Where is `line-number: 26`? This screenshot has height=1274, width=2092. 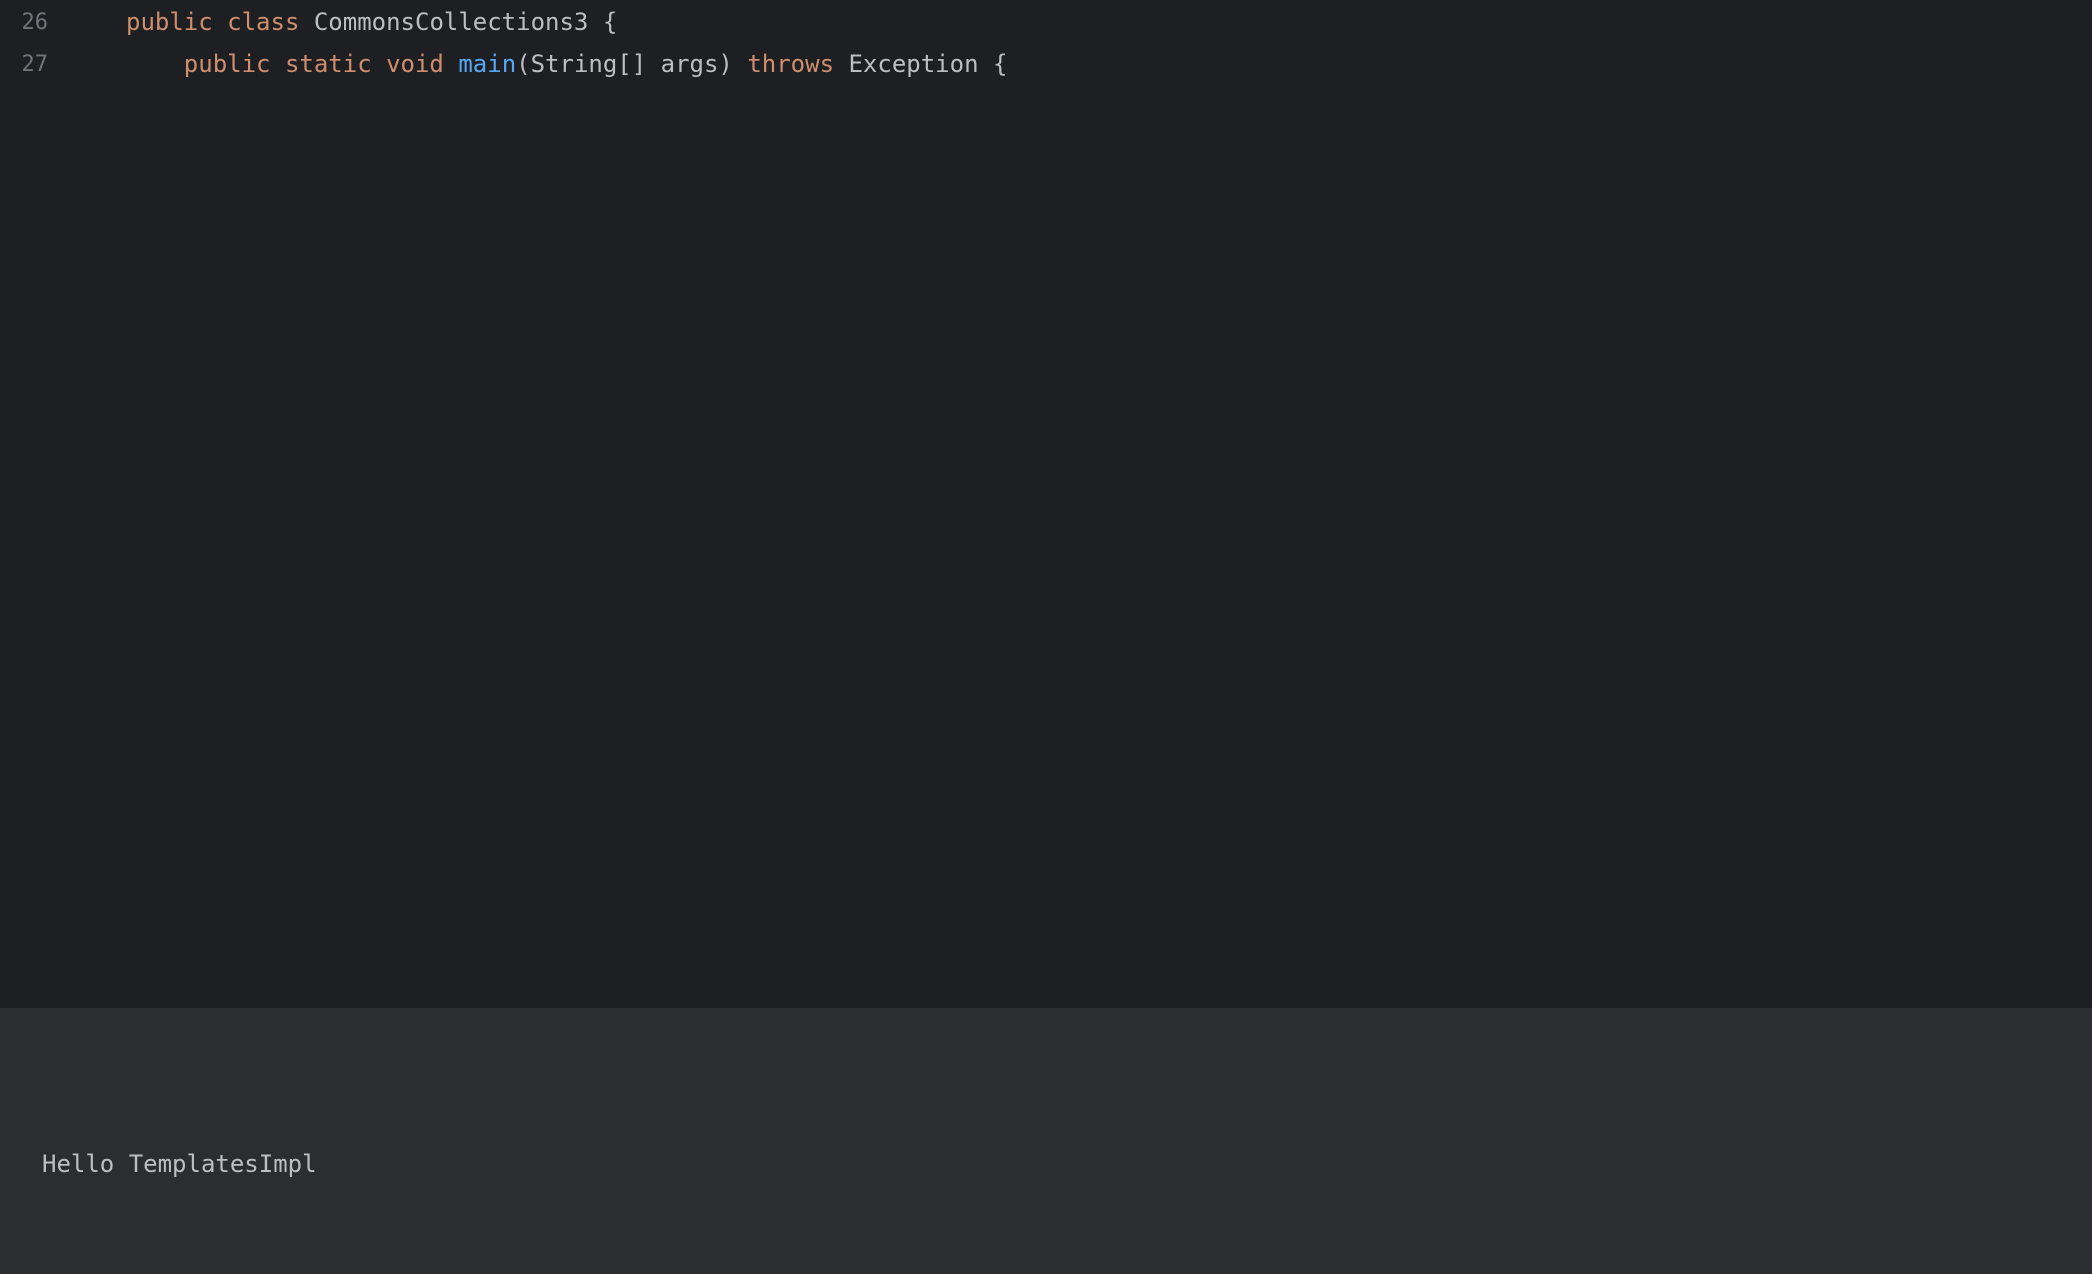
line-number: 26 is located at coordinates (35, 22).